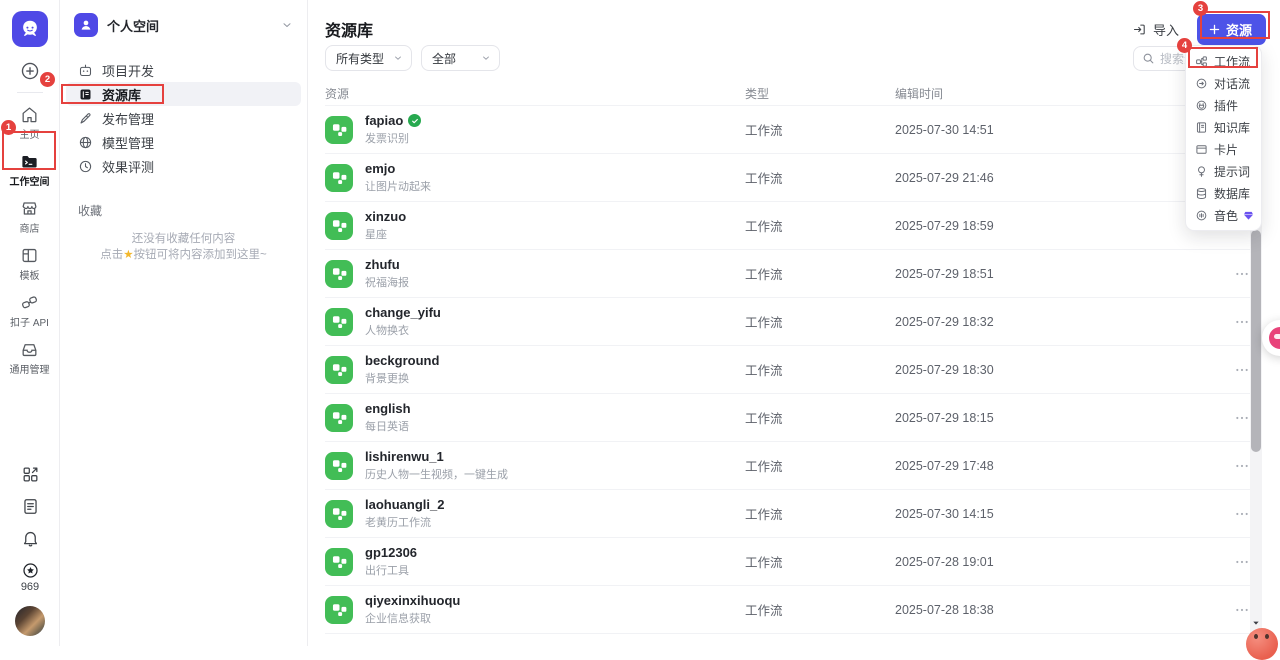  I want to click on database-icon, so click(1201, 193).